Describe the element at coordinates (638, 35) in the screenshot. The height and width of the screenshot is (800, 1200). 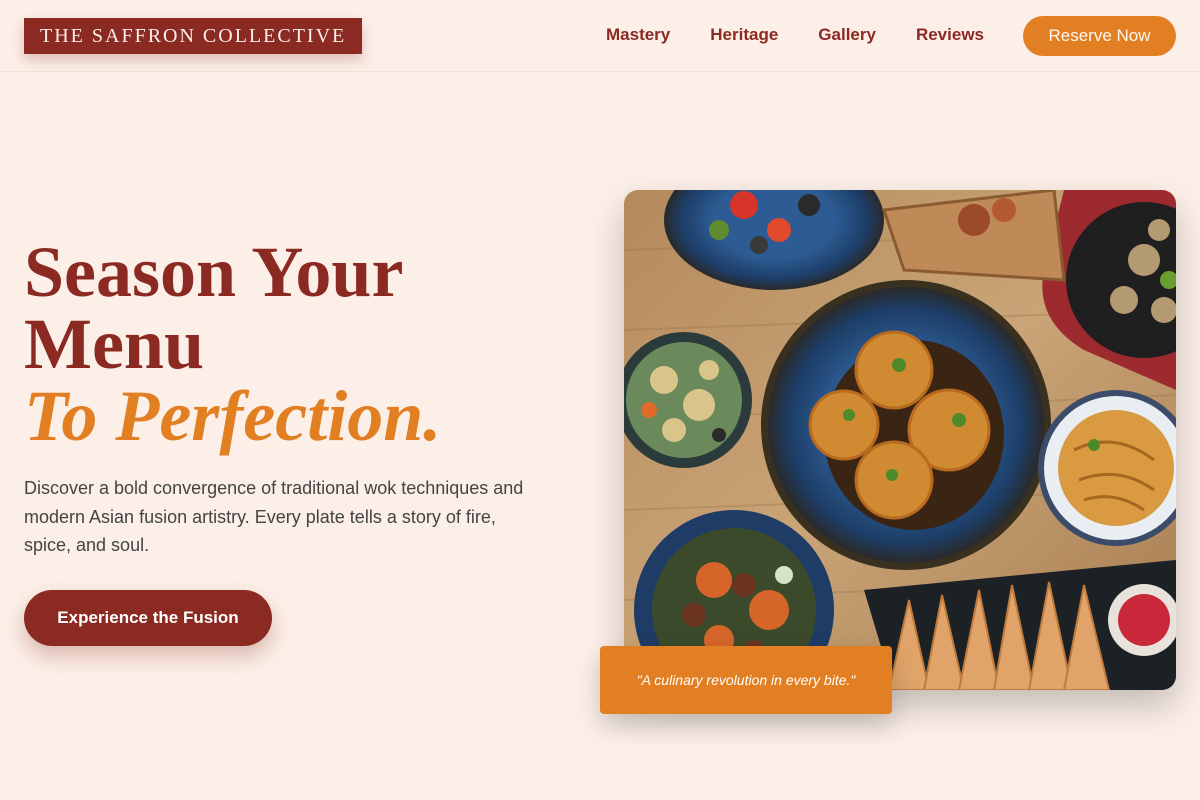
I see `nav-link-mastery: Mastery` at that location.